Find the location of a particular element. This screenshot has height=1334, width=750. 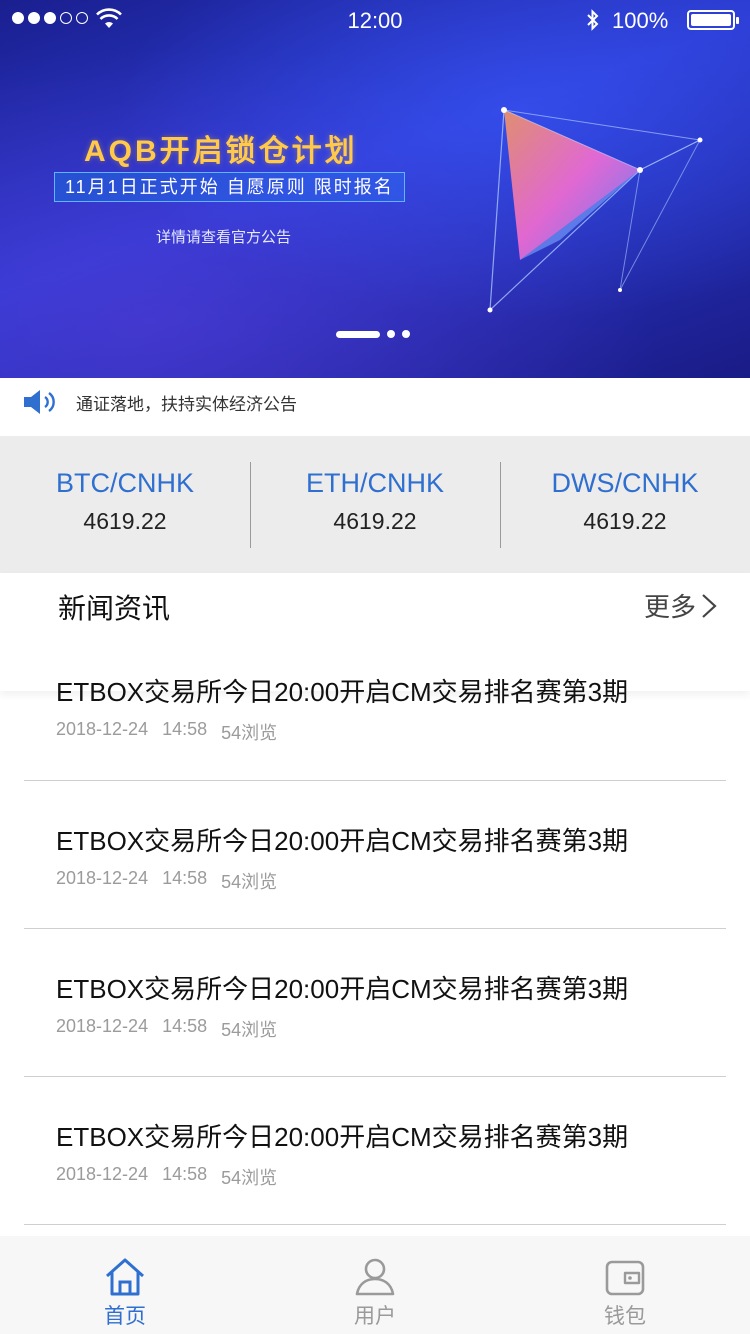

tab-home: 首页 is located at coordinates (125, 1285).